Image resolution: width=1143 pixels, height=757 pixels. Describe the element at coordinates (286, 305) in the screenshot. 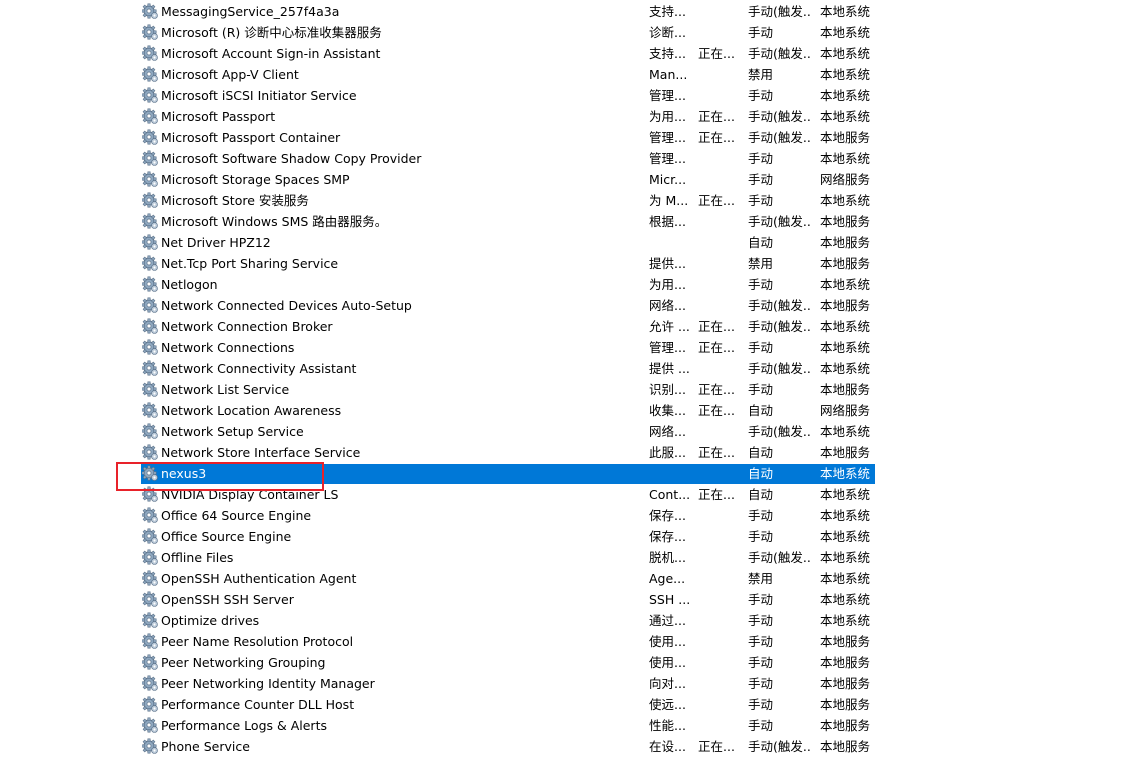

I see `service-name: Network Connected Devices Auto-Setup` at that location.